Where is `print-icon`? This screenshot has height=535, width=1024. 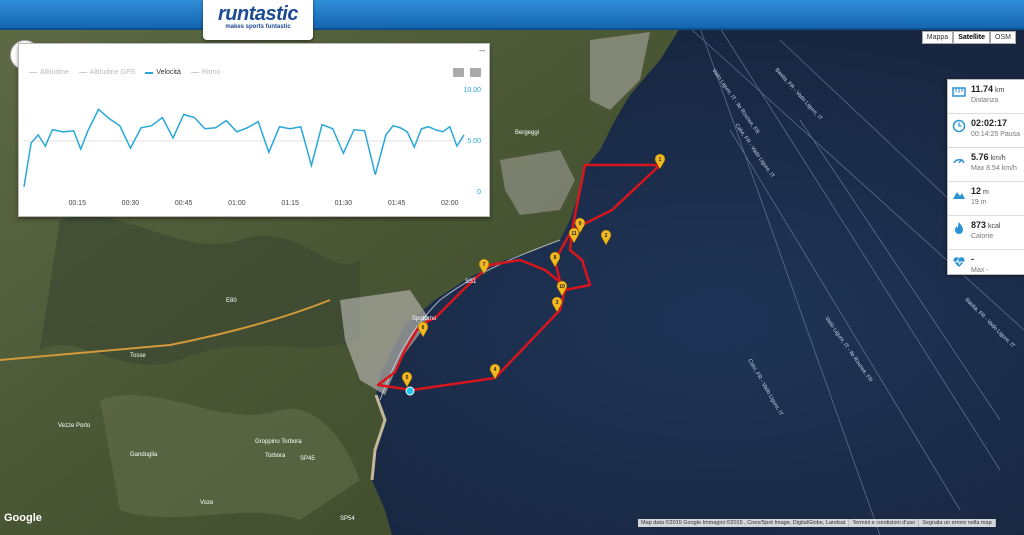 print-icon is located at coordinates (458, 72).